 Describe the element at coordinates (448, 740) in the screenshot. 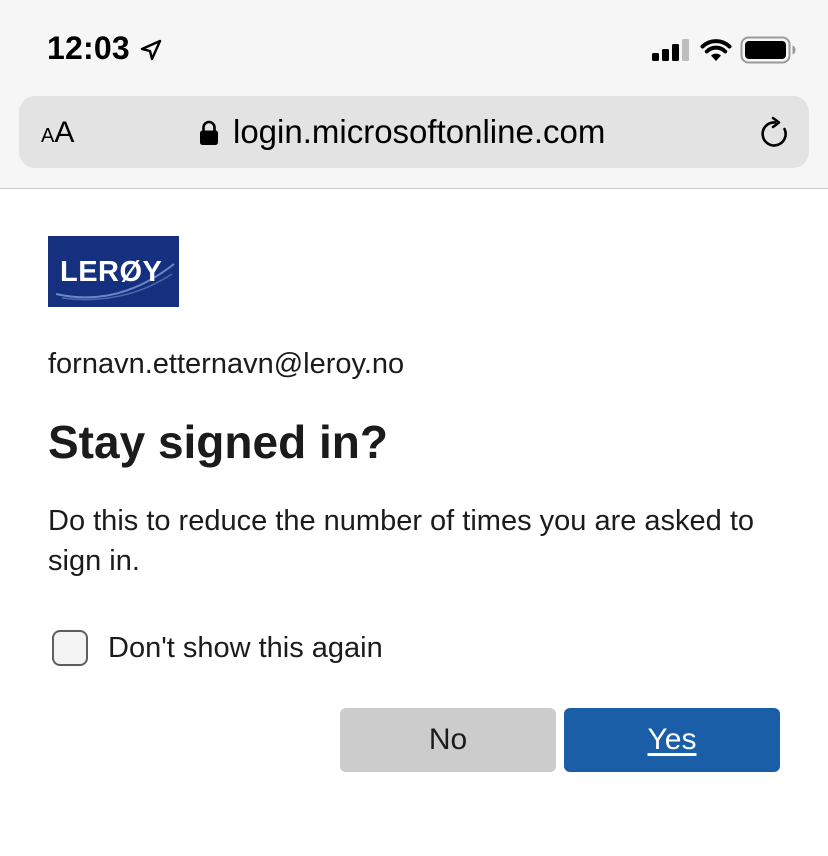

I see `no-button: No` at that location.